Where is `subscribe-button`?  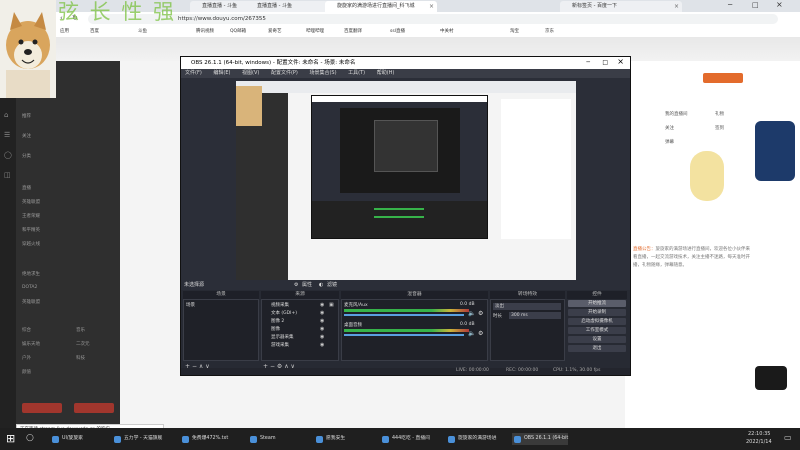 subscribe-button is located at coordinates (42, 408).